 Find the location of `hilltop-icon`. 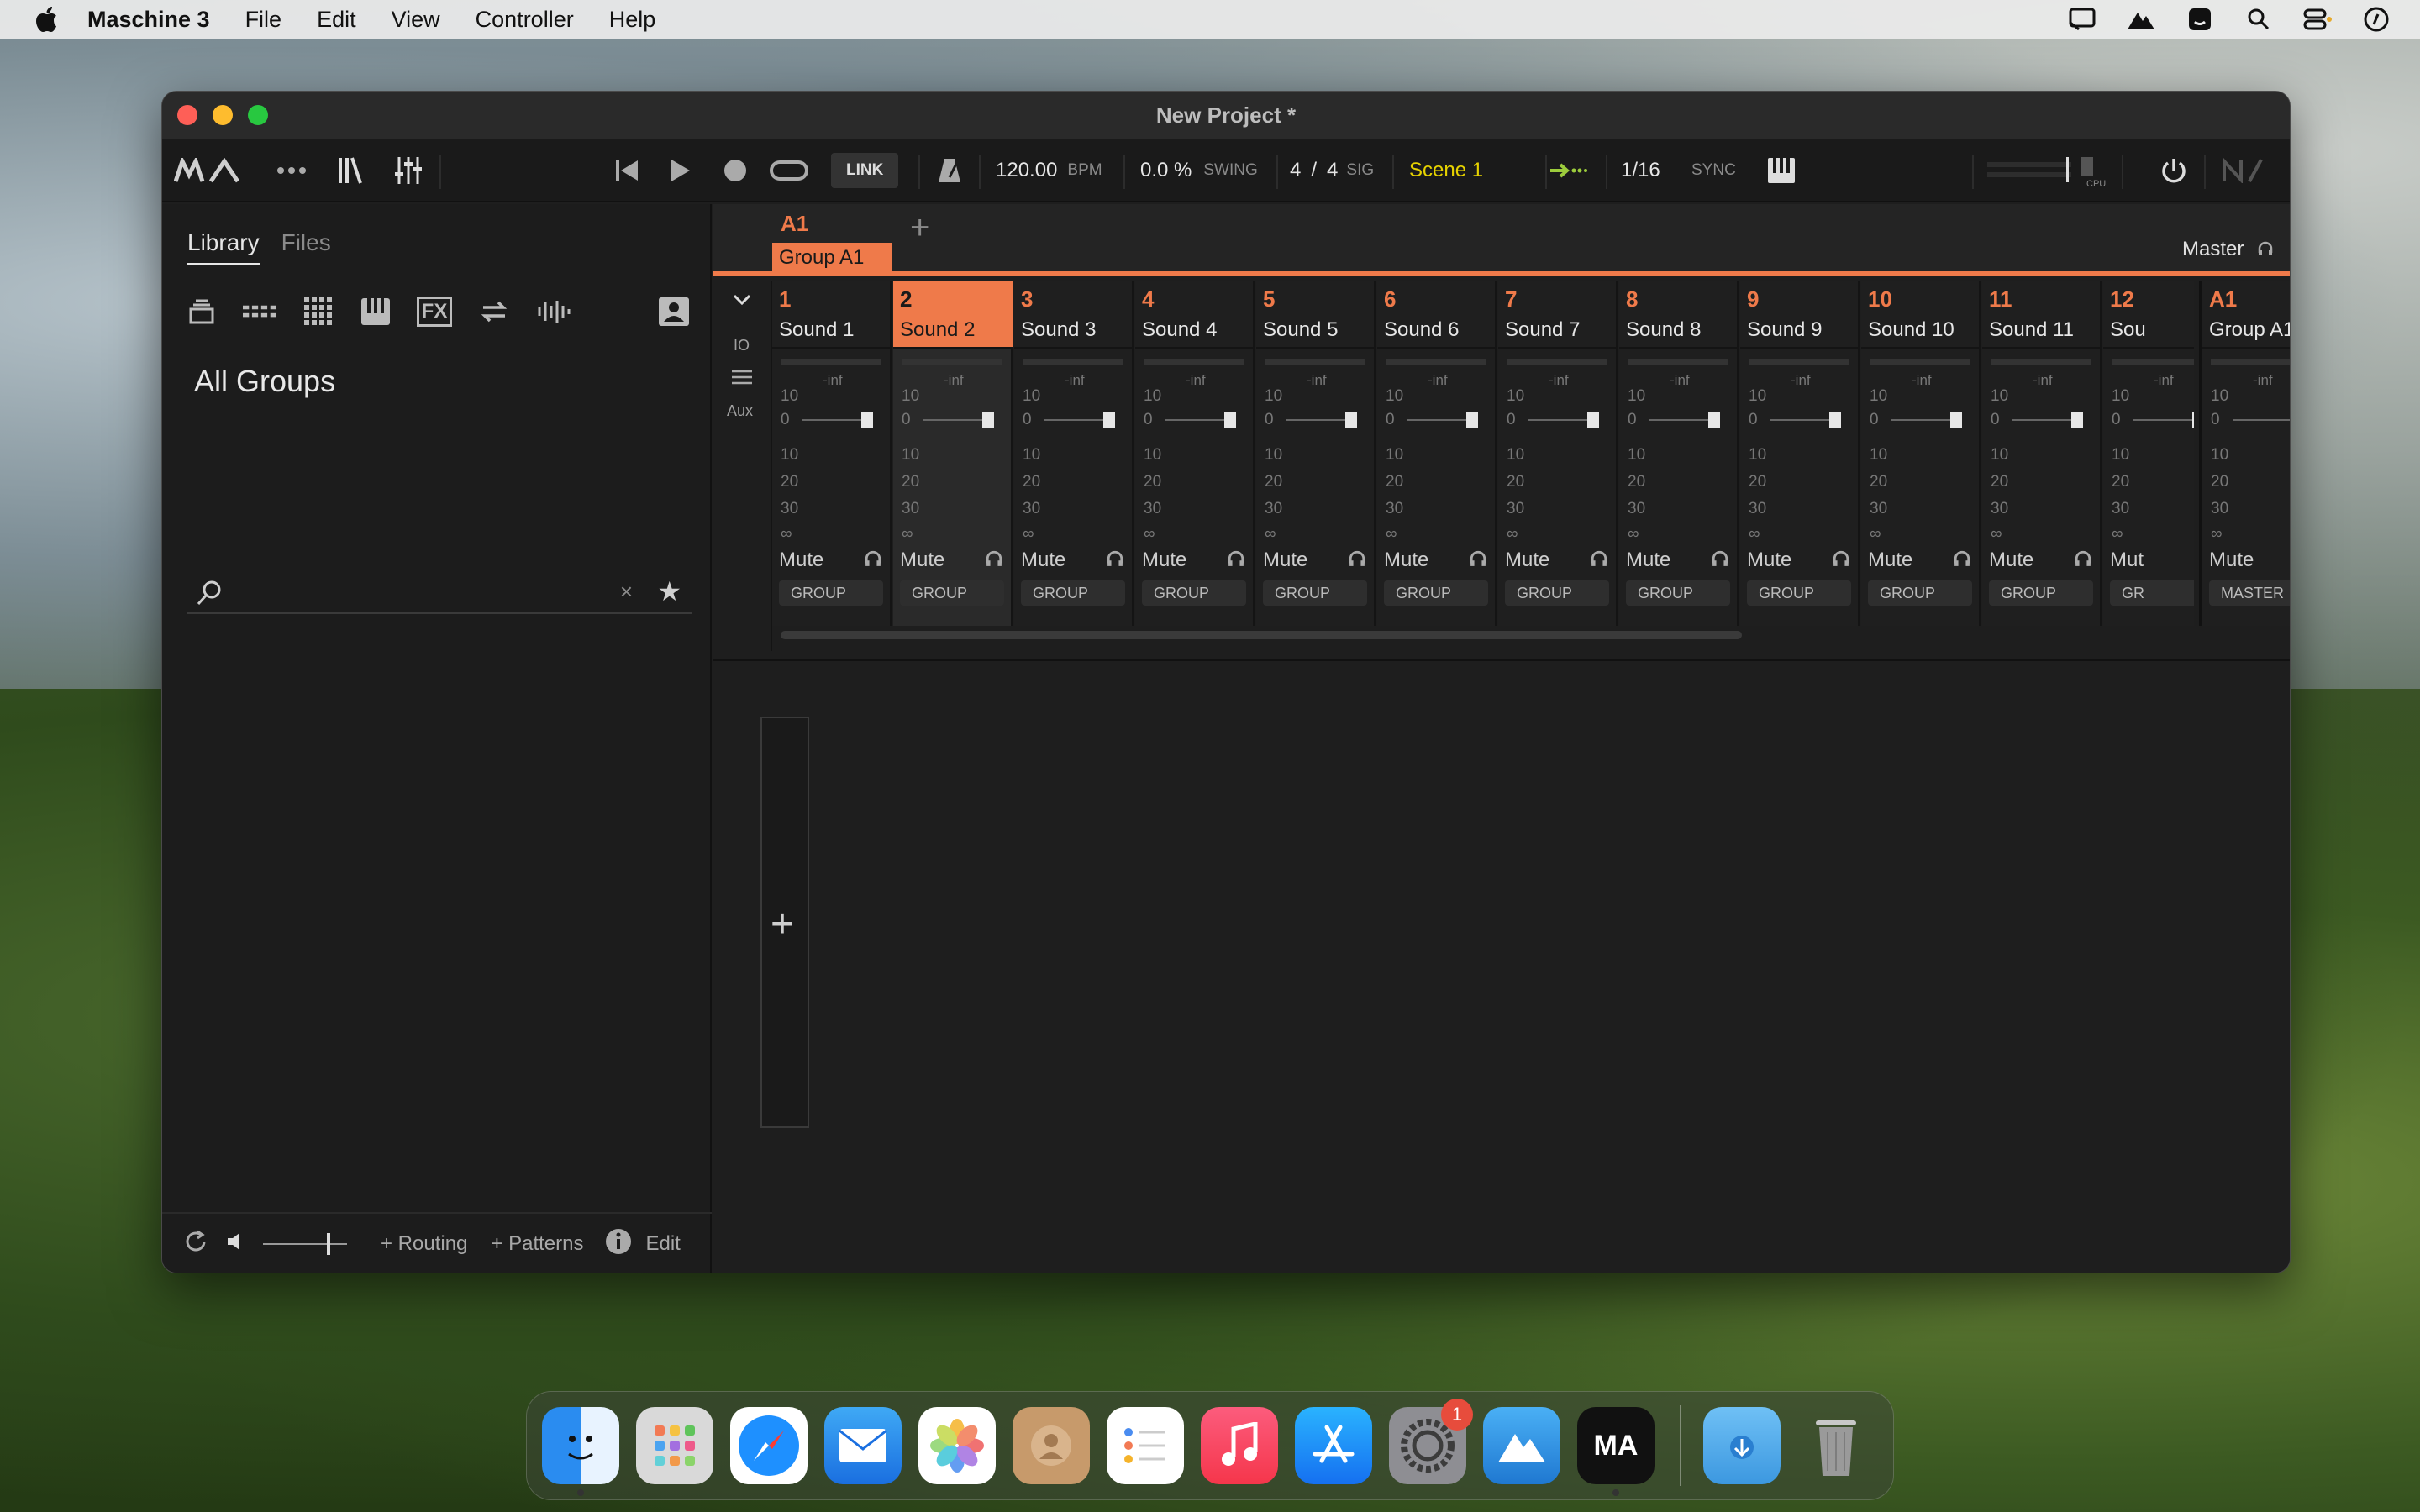

hilltop-icon is located at coordinates (2141, 19).